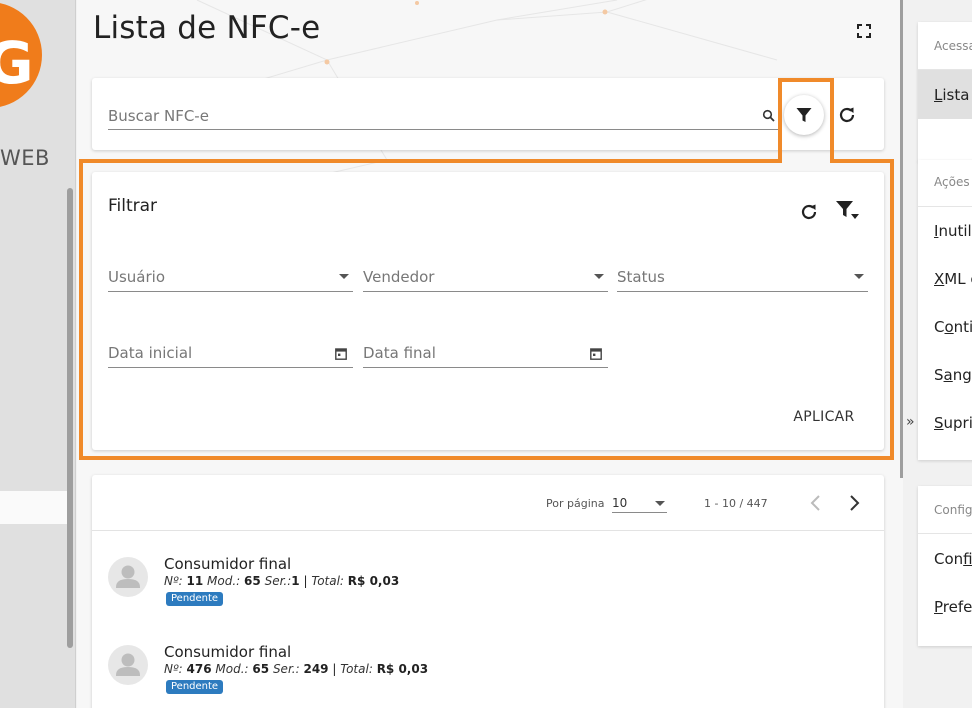 The image size is (972, 708). I want to click on config-item-preferencias: Prefe, so click(953, 607).